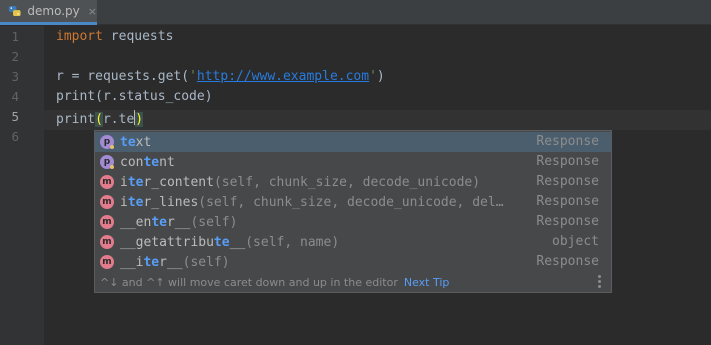 The width and height of the screenshot is (711, 345). Describe the element at coordinates (283, 76) in the screenshot. I see `url-link: http://www.example.com` at that location.